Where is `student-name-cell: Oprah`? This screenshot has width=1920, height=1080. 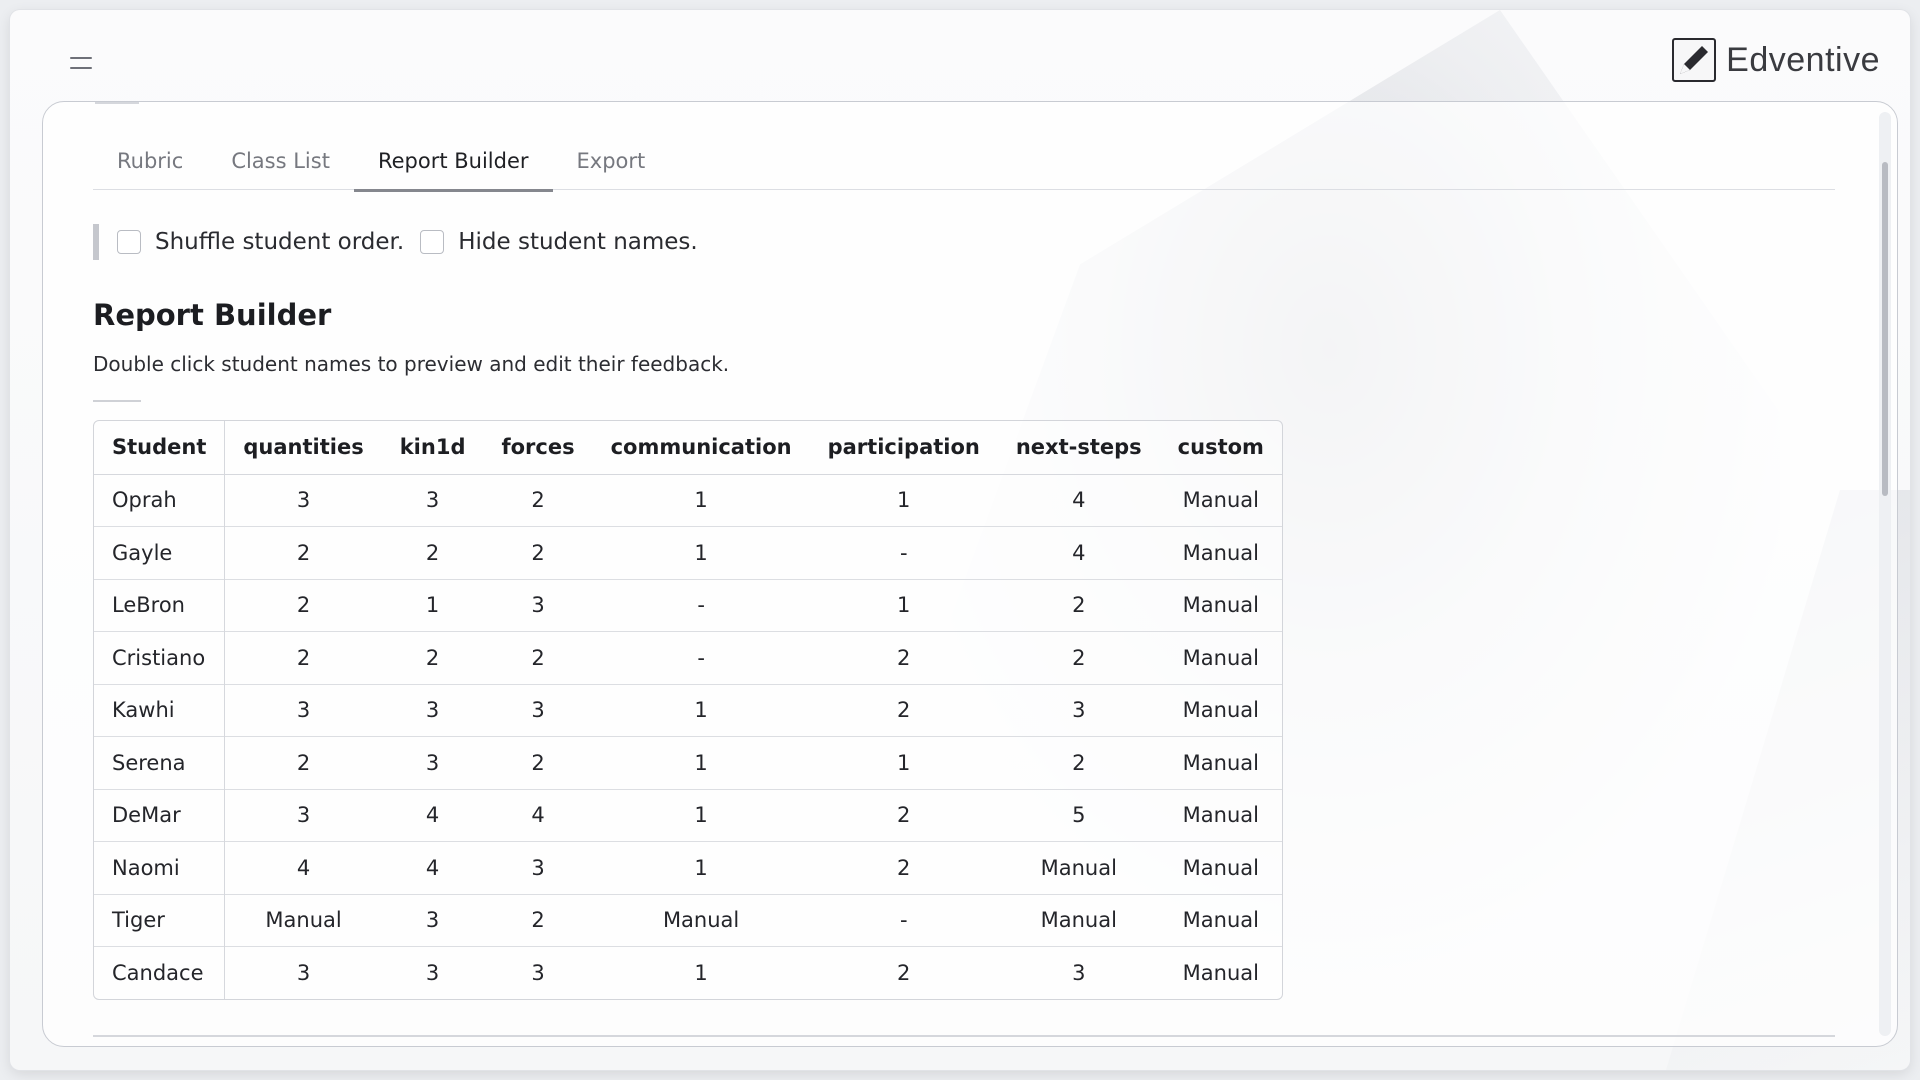
student-name-cell: Oprah is located at coordinates (160, 500).